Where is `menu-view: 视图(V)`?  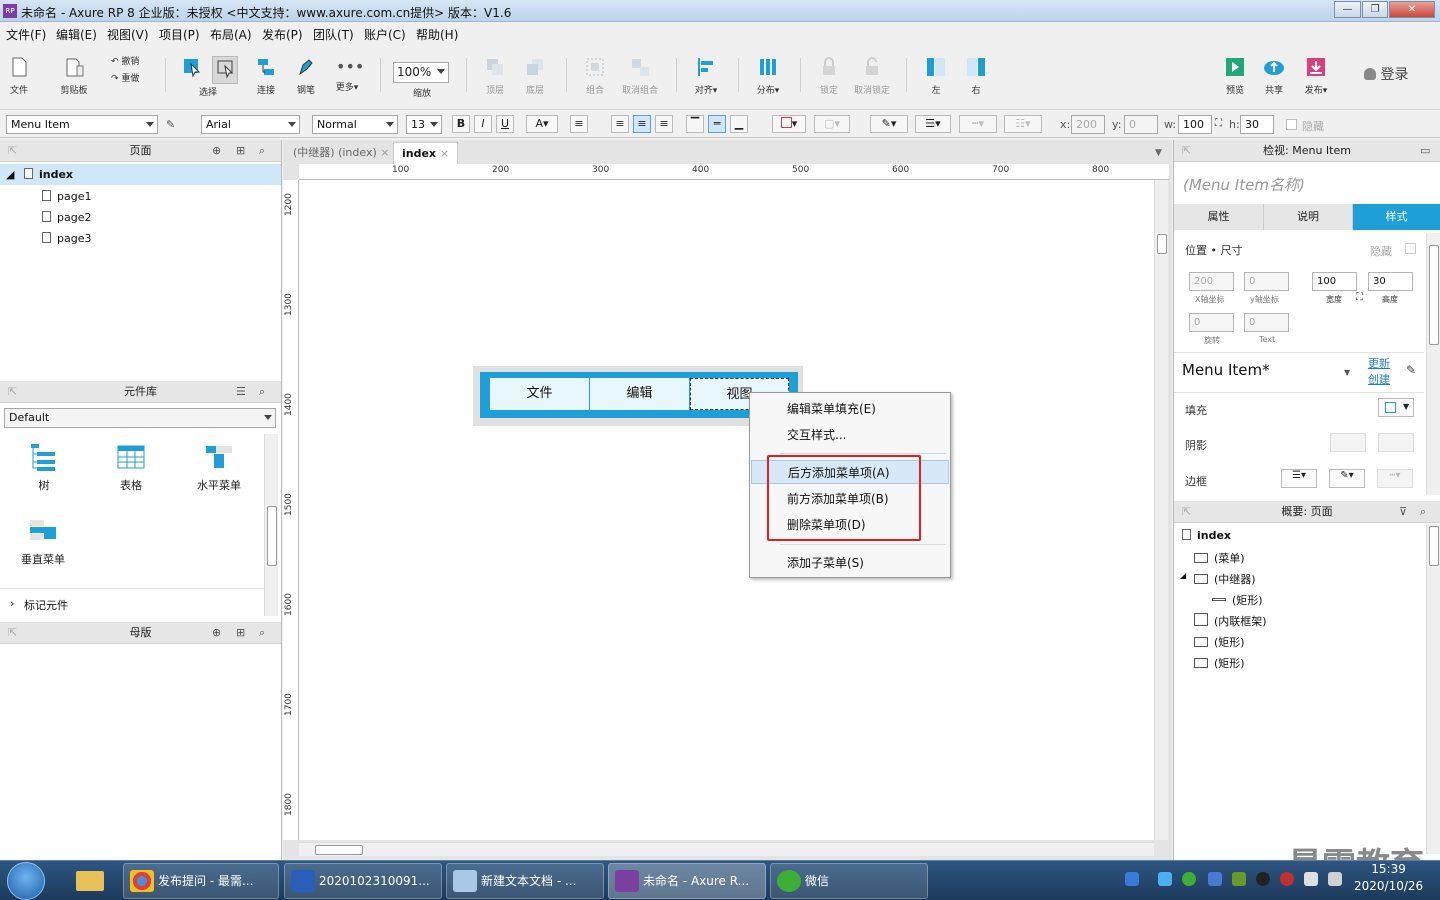
menu-view: 视图(V) is located at coordinates (128, 34).